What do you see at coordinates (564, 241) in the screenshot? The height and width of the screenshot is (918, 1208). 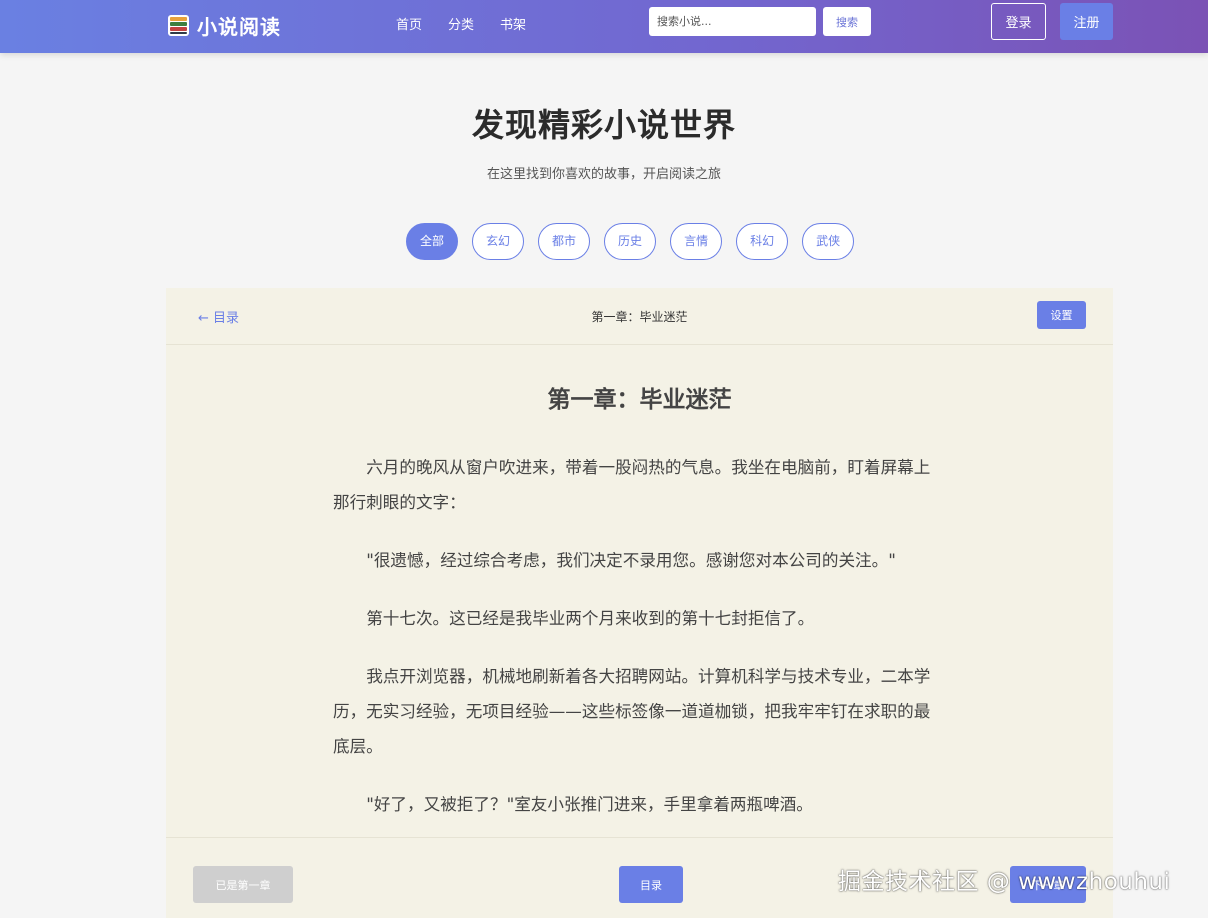 I see `category-urban: 都市` at bounding box center [564, 241].